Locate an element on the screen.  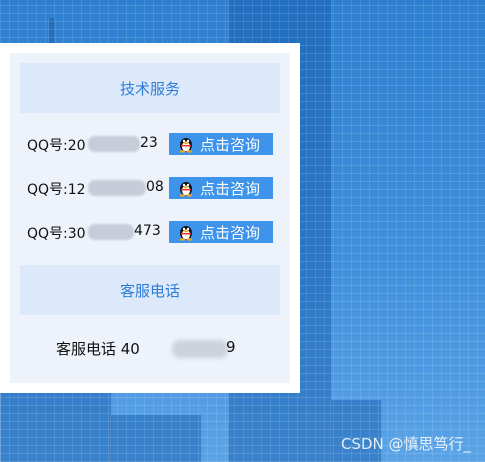
watermark: CSDN @慎思笃行_ is located at coordinates (405, 444).